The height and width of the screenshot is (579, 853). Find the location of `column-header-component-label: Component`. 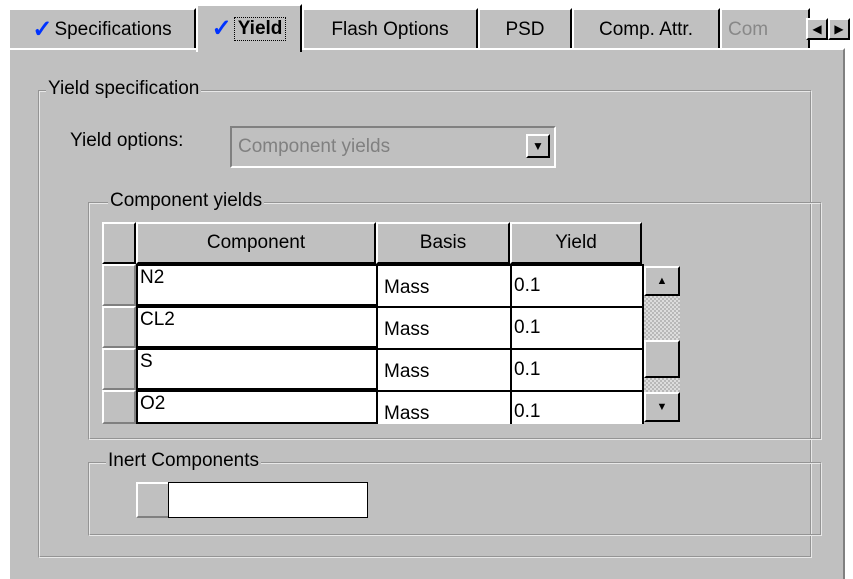

column-header-component-label: Component is located at coordinates (256, 242).